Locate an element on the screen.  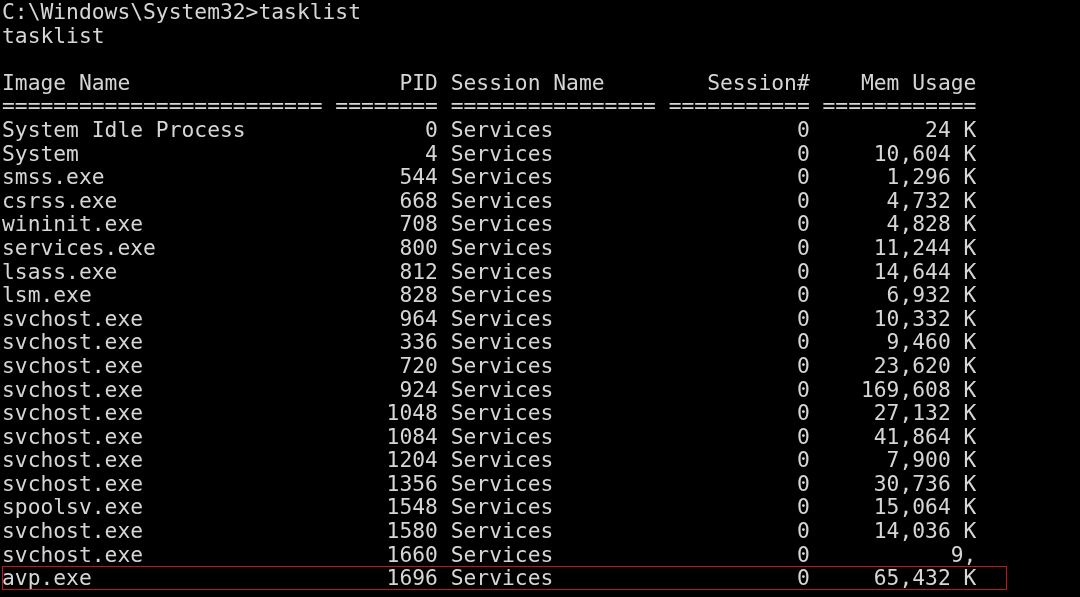
table-cell: spoolsv.exe is located at coordinates (73, 507).